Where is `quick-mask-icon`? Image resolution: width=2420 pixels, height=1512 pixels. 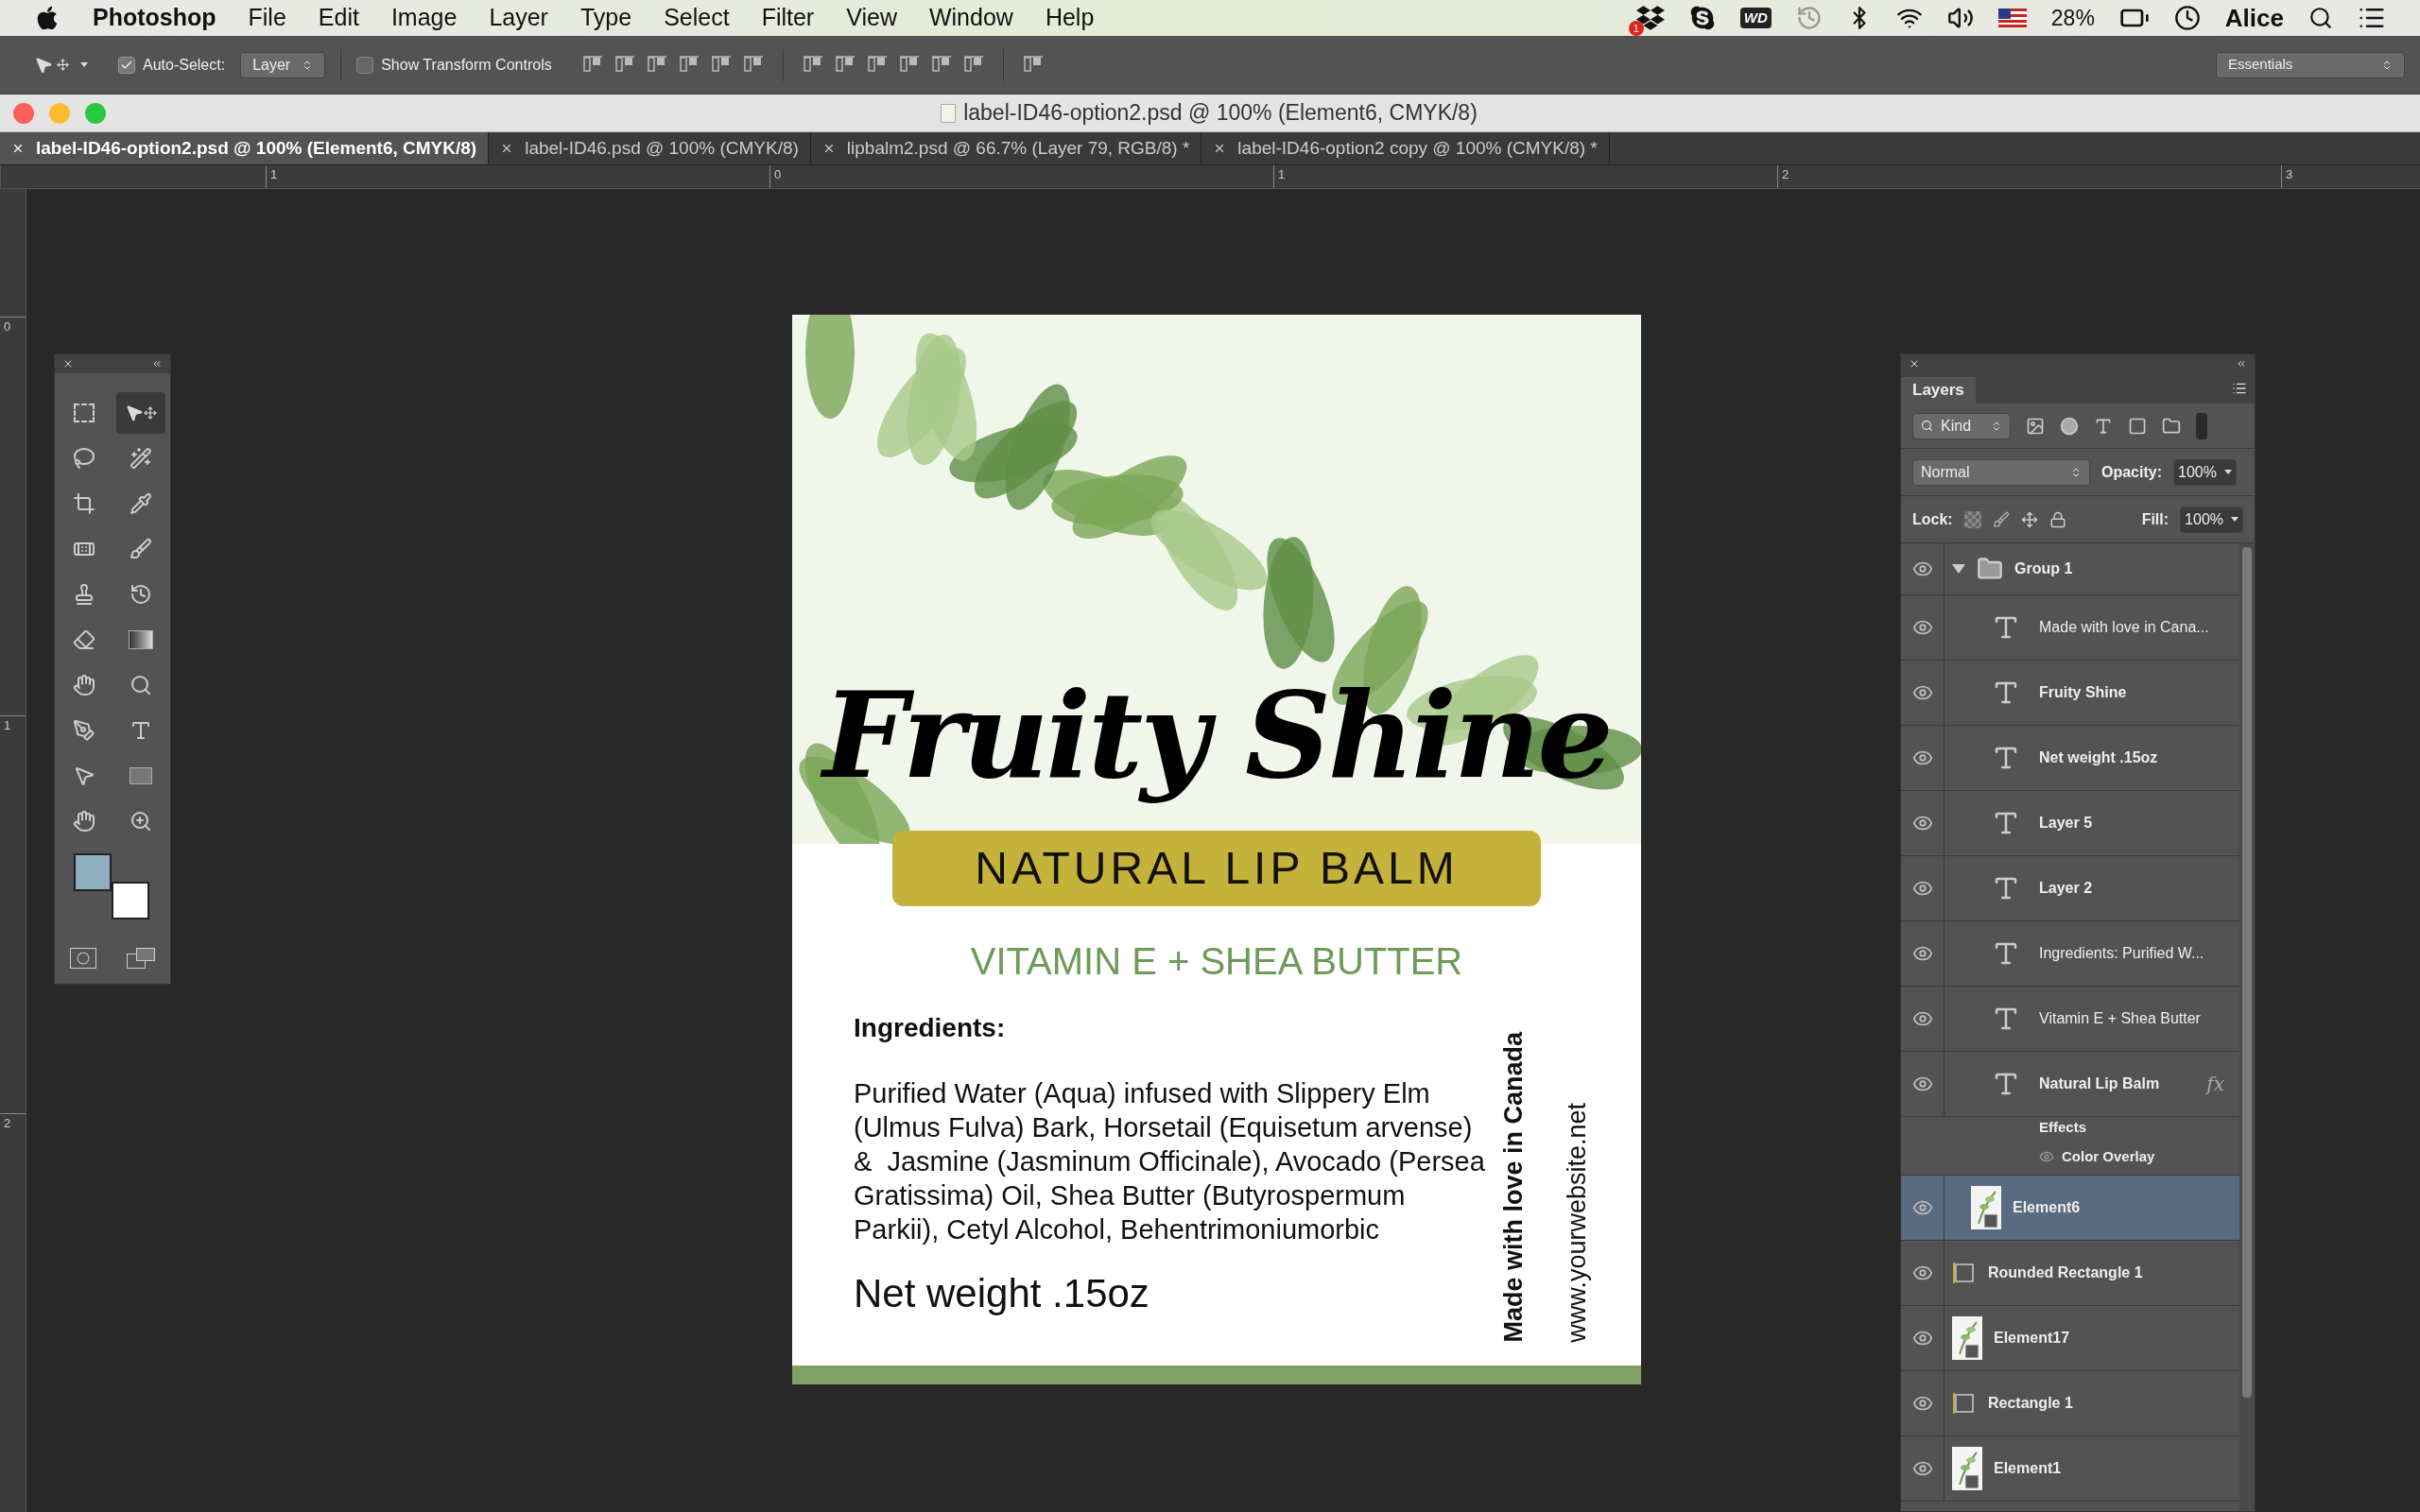 quick-mask-icon is located at coordinates (83, 958).